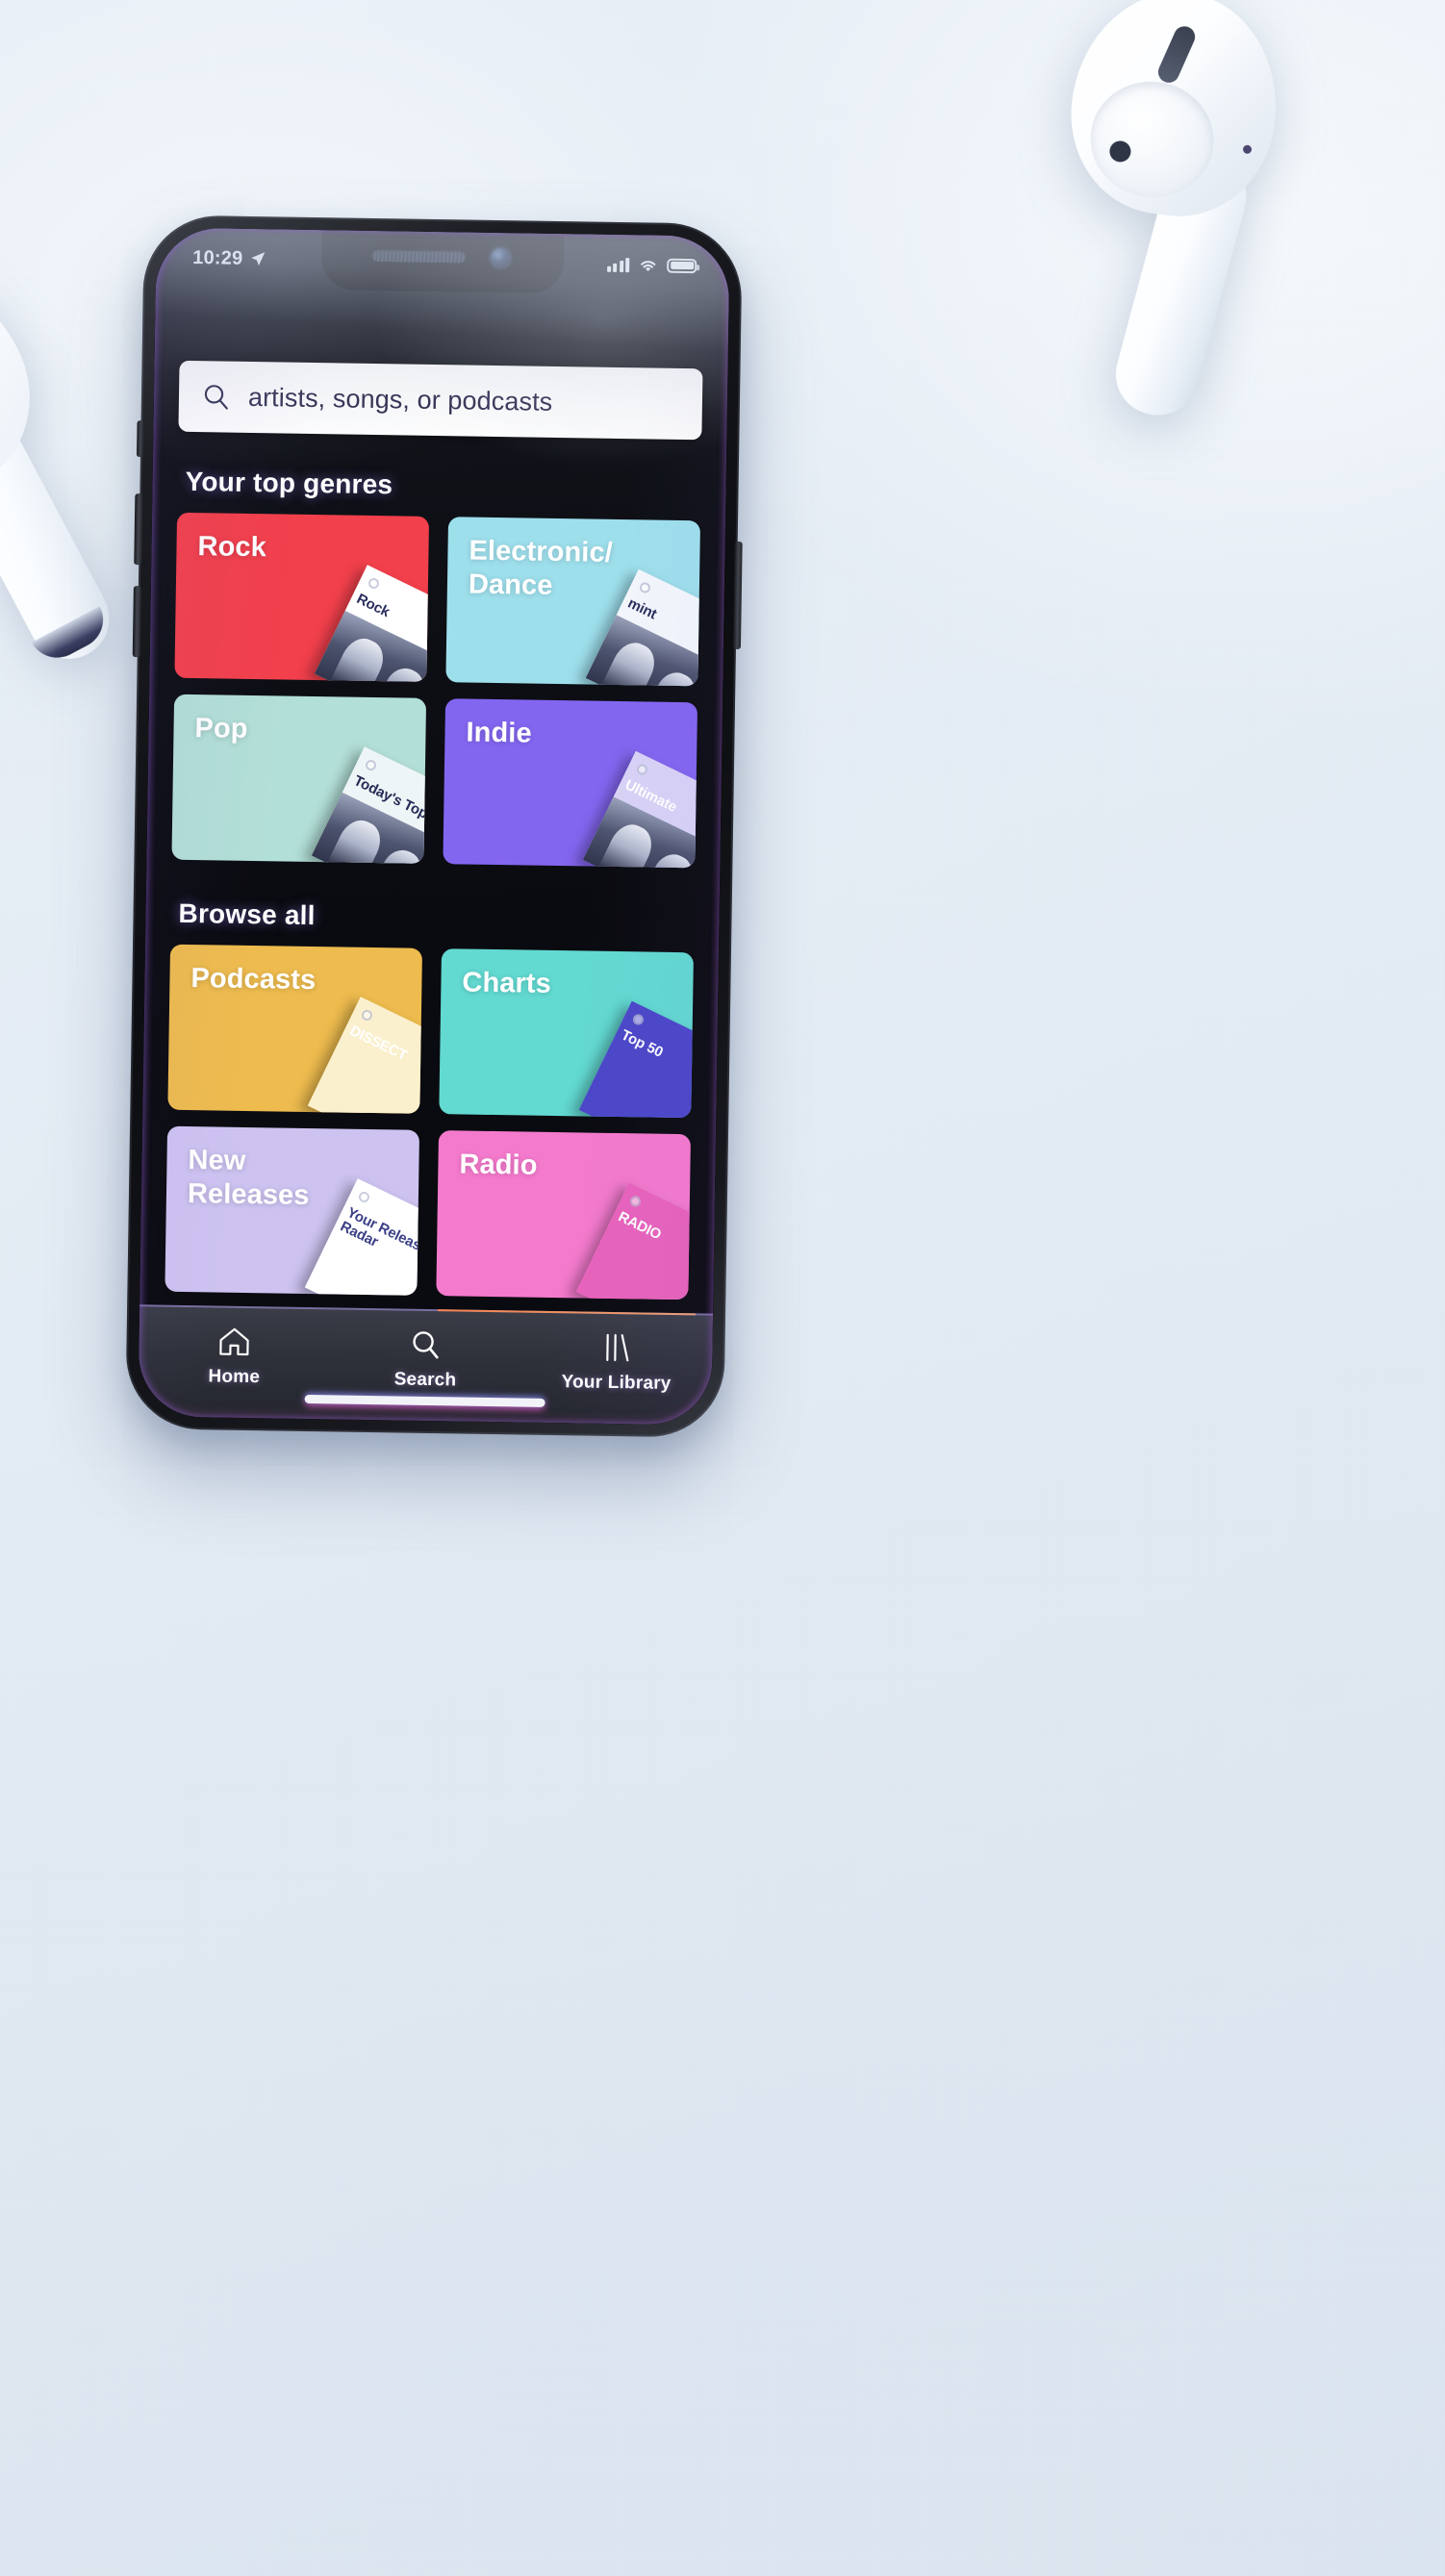 This screenshot has height=2576, width=1445. What do you see at coordinates (232, 547) in the screenshot?
I see `genre-card-label: Rock` at bounding box center [232, 547].